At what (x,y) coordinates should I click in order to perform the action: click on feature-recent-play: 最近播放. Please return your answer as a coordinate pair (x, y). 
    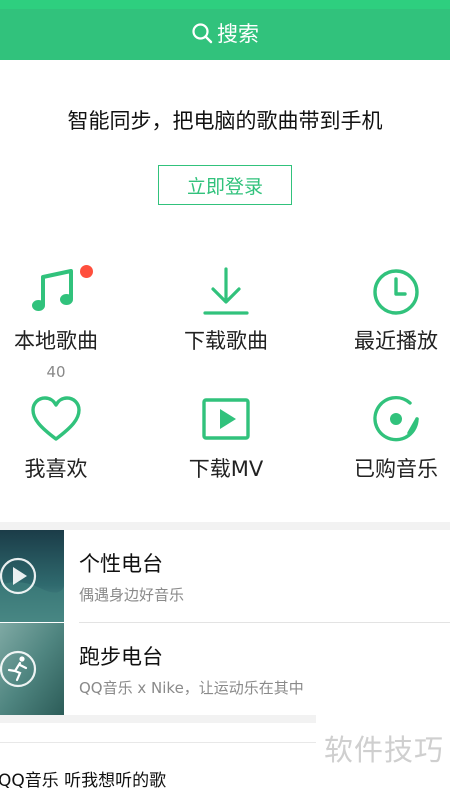
    Looking at the image, I should click on (385, 310).